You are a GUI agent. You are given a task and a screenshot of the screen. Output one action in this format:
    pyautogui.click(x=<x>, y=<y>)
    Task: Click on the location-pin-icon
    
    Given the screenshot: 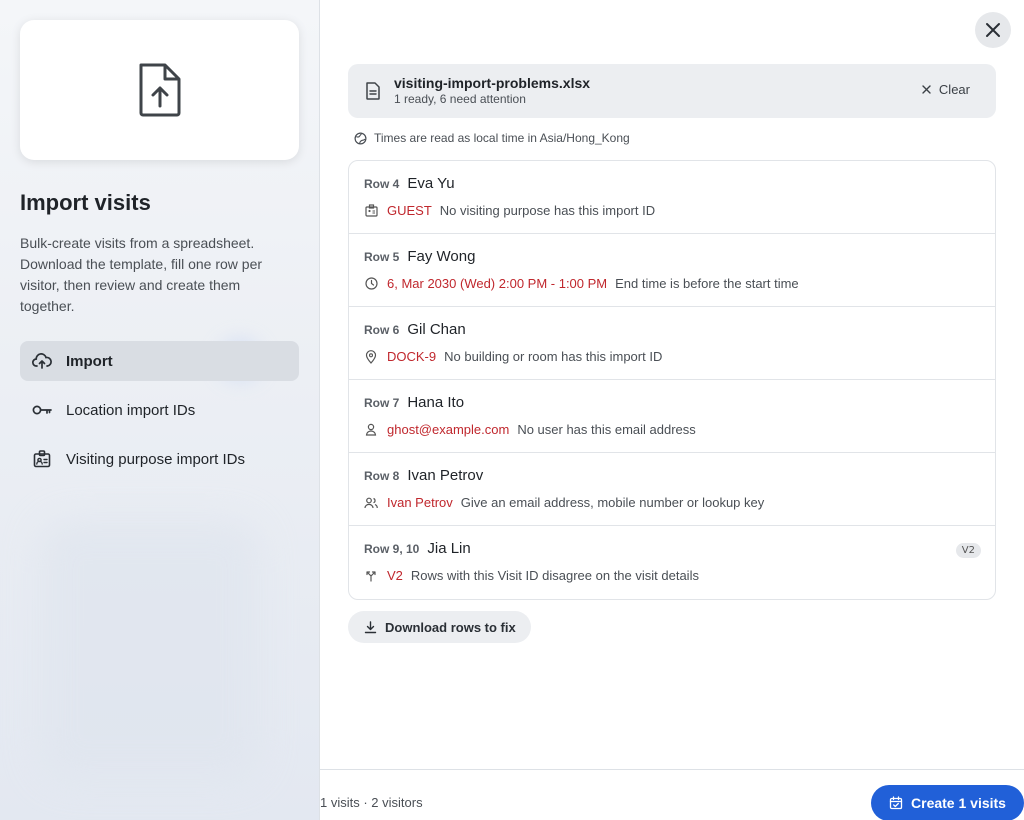 What is the action you would take?
    pyautogui.click(x=371, y=356)
    